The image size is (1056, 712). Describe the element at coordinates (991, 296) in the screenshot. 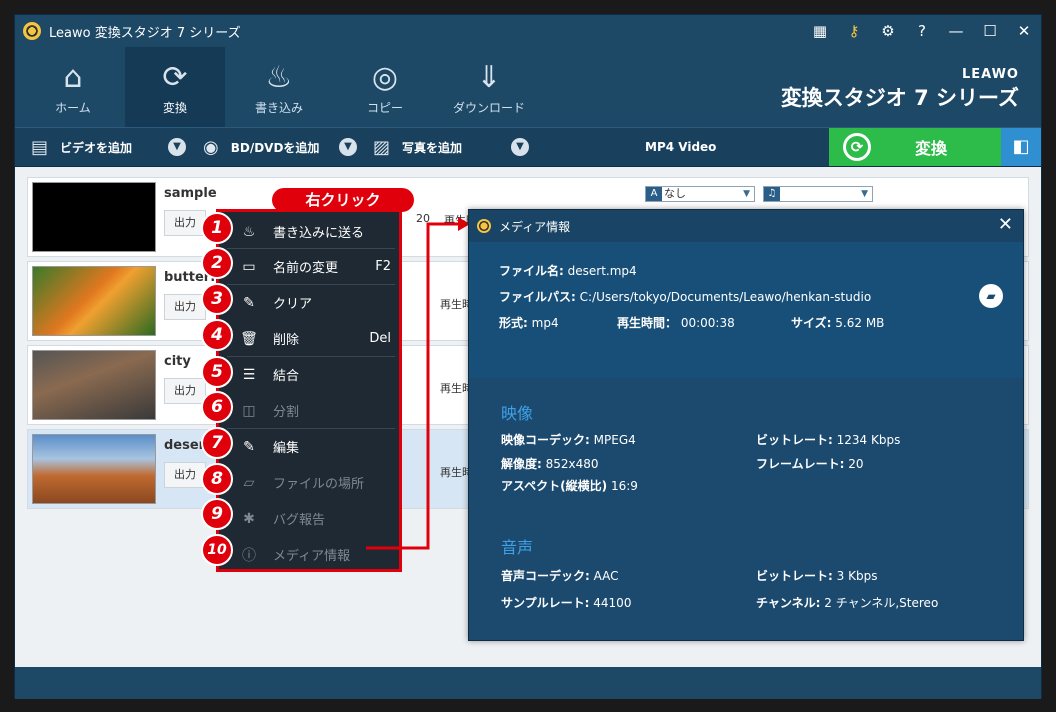

I see `open-folder-button: ▰` at that location.